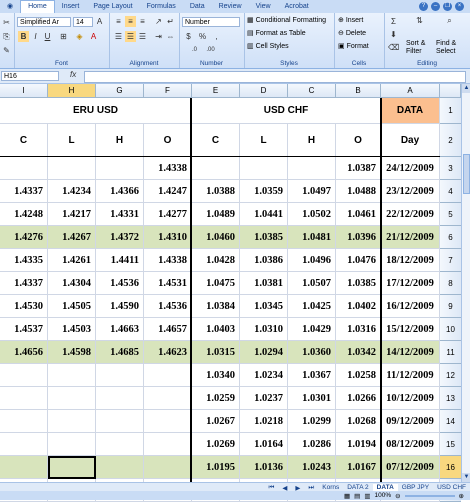 The image size is (470, 502). I want to click on minimize-icon: –, so click(435, 6).